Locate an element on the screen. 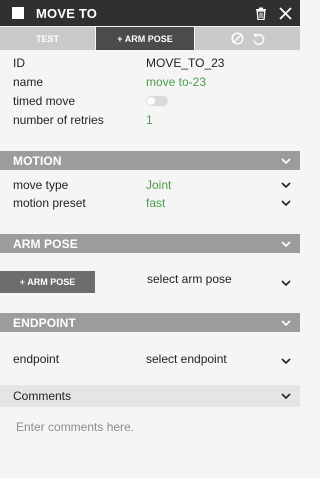 The image size is (320, 478). id-value: MOVE_TO_23 is located at coordinates (185, 63).